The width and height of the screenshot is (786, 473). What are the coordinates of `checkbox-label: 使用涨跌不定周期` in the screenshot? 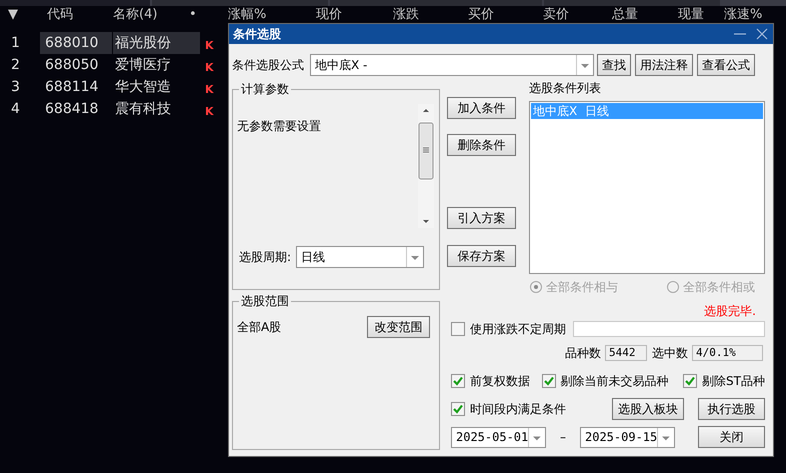 It's located at (518, 329).